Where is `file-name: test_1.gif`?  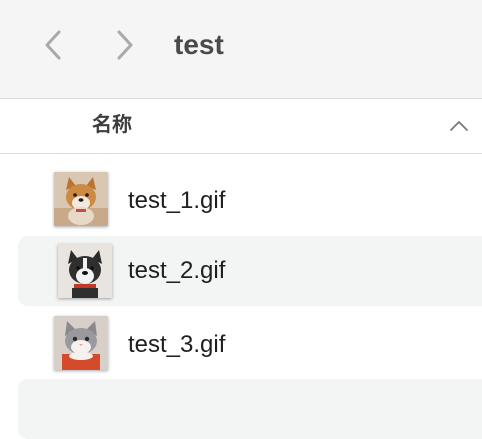 file-name: test_1.gif is located at coordinates (177, 200).